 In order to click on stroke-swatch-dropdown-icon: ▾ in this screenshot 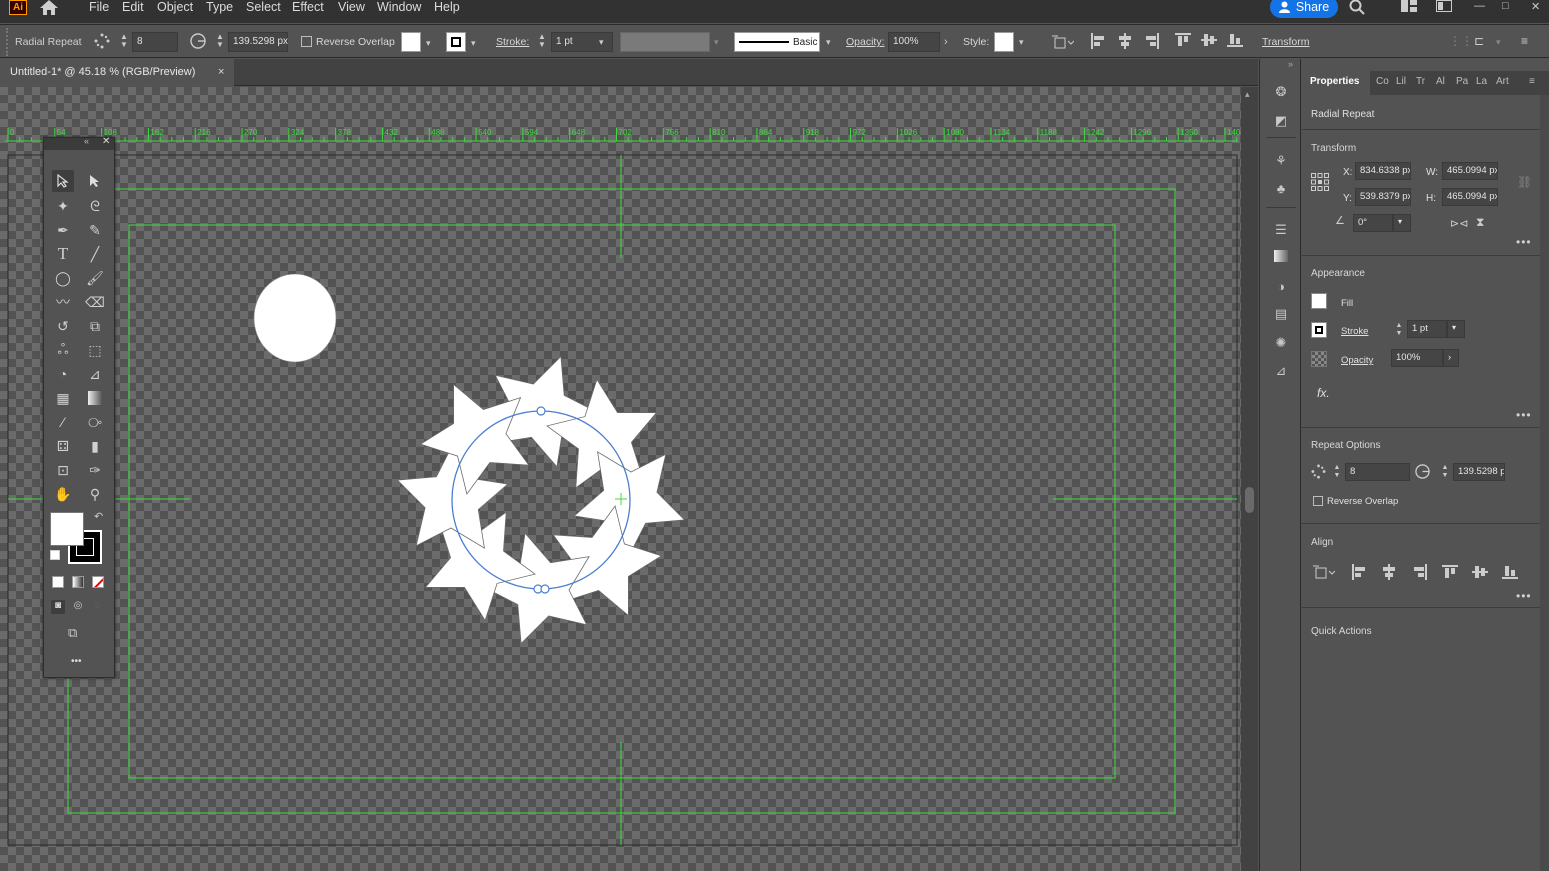, I will do `click(473, 43)`.